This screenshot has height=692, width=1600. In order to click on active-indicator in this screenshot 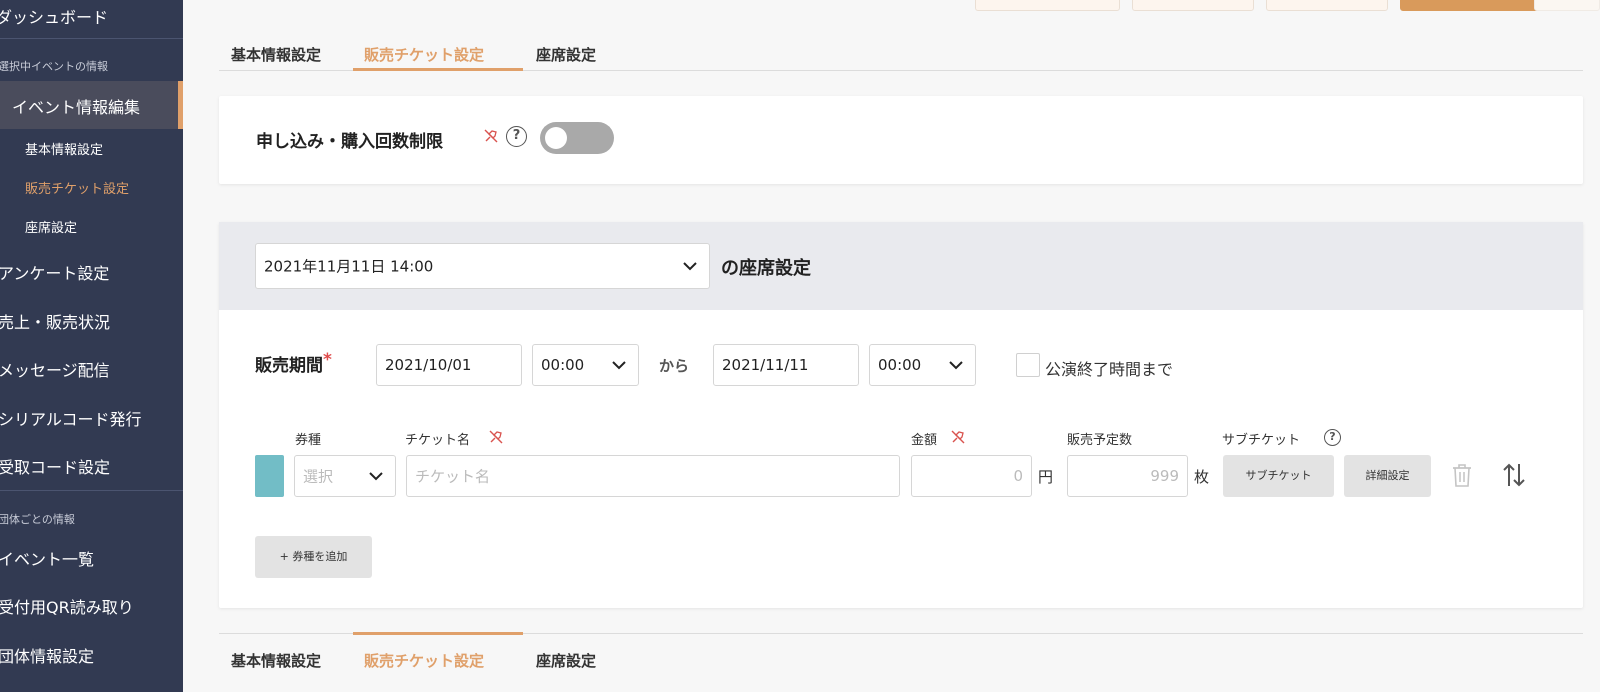, I will do `click(180, 105)`.